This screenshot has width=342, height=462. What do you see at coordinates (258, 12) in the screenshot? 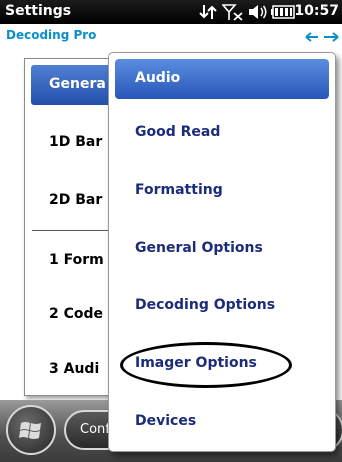
I see `speaker-icon` at bounding box center [258, 12].